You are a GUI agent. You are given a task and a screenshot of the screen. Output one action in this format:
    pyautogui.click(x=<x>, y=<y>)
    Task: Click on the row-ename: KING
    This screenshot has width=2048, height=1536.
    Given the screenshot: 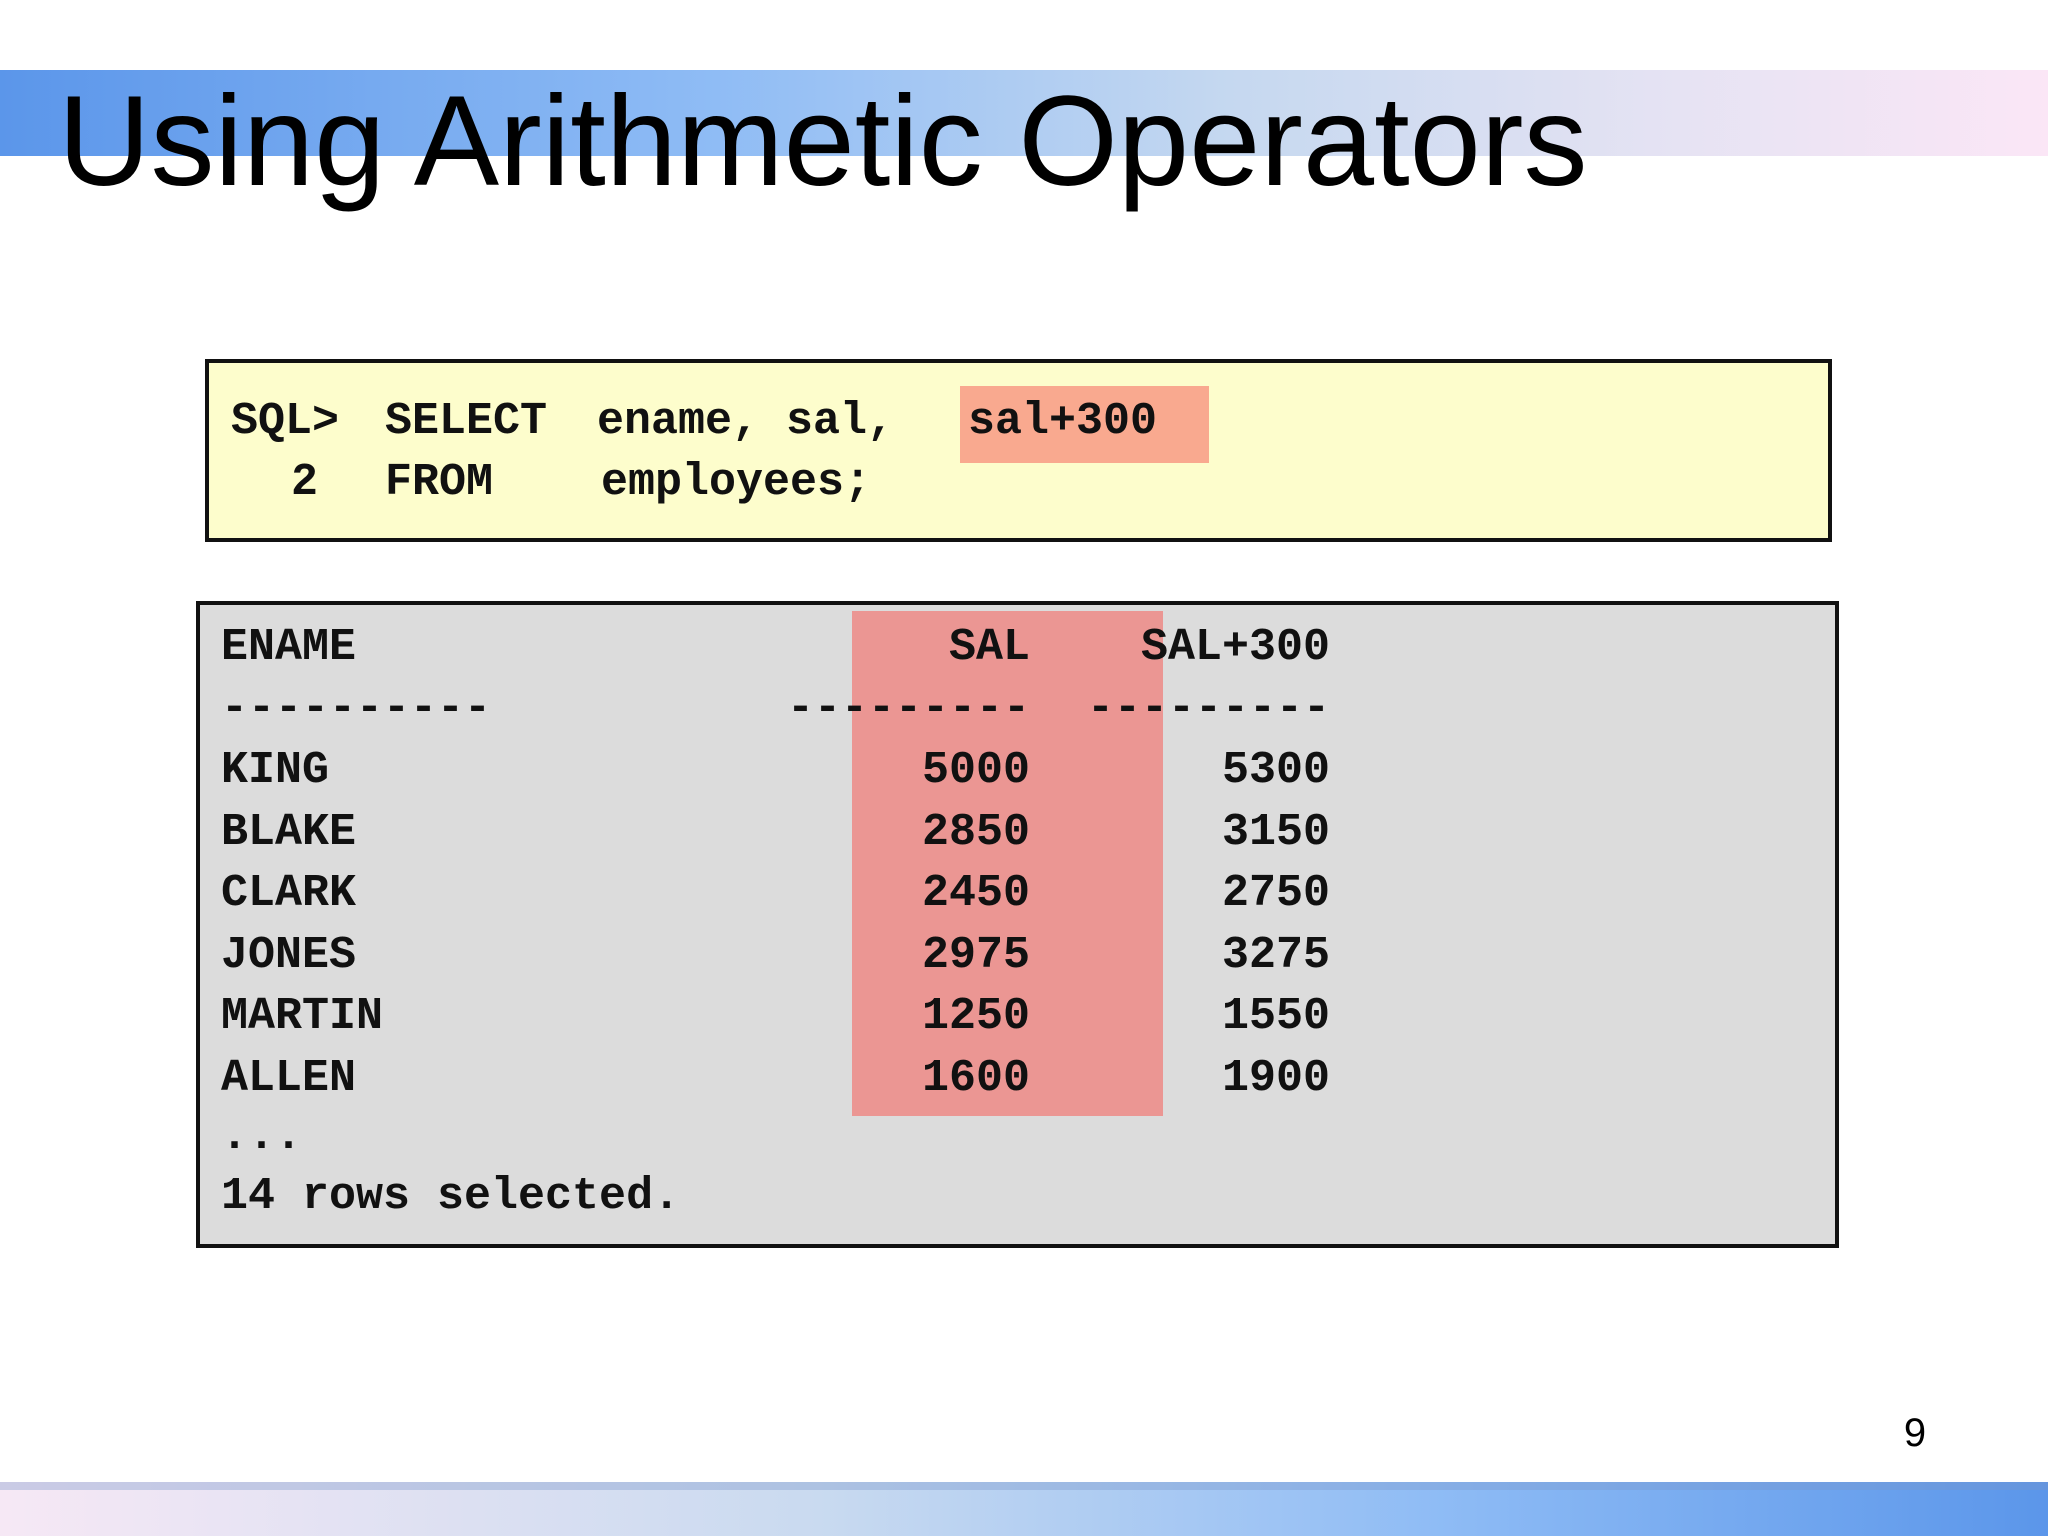 What is the action you would take?
    pyautogui.click(x=275, y=770)
    